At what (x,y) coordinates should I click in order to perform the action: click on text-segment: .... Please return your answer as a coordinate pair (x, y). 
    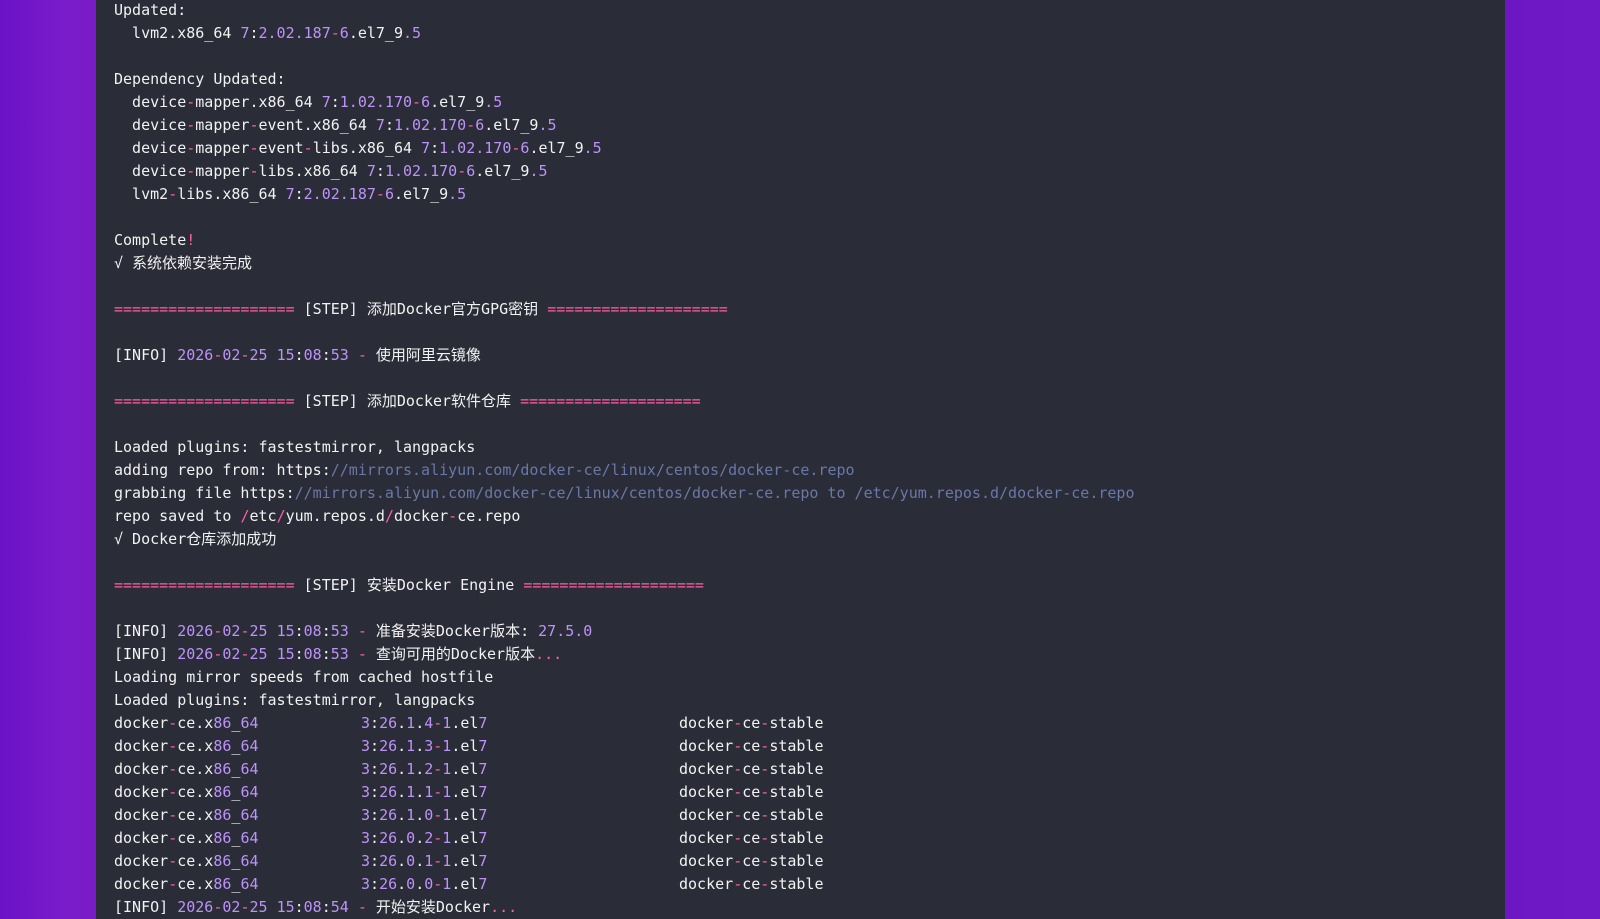
    Looking at the image, I should click on (504, 907).